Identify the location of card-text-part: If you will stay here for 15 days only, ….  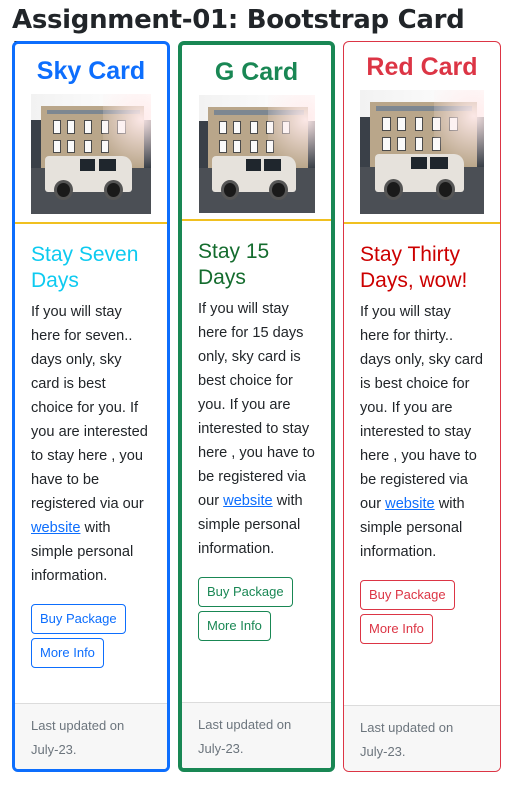
(256, 405).